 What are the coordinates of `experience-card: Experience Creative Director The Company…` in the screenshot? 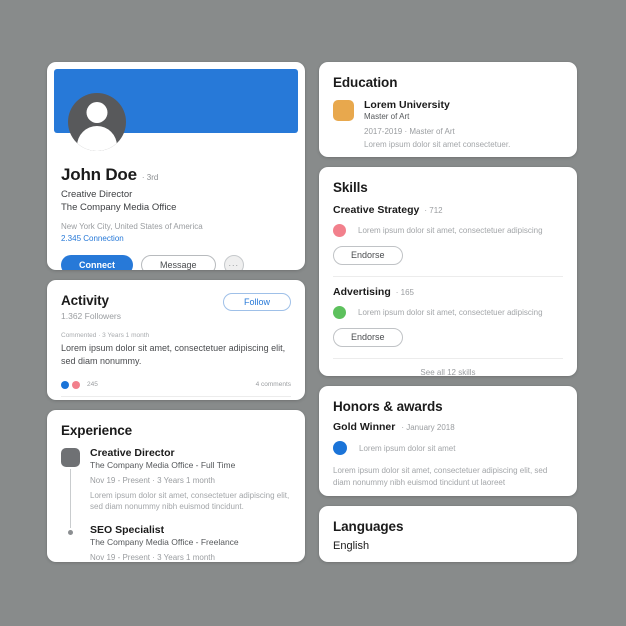 It's located at (176, 485).